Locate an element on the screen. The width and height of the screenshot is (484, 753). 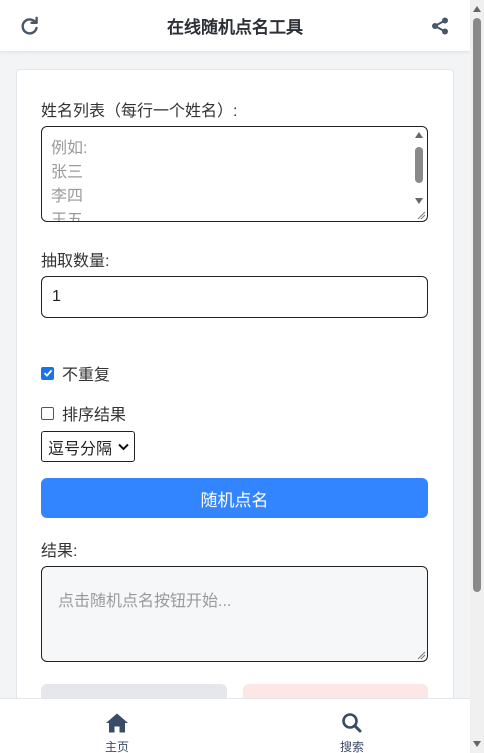
textarea-scrollbar-thumb is located at coordinates (419, 165).